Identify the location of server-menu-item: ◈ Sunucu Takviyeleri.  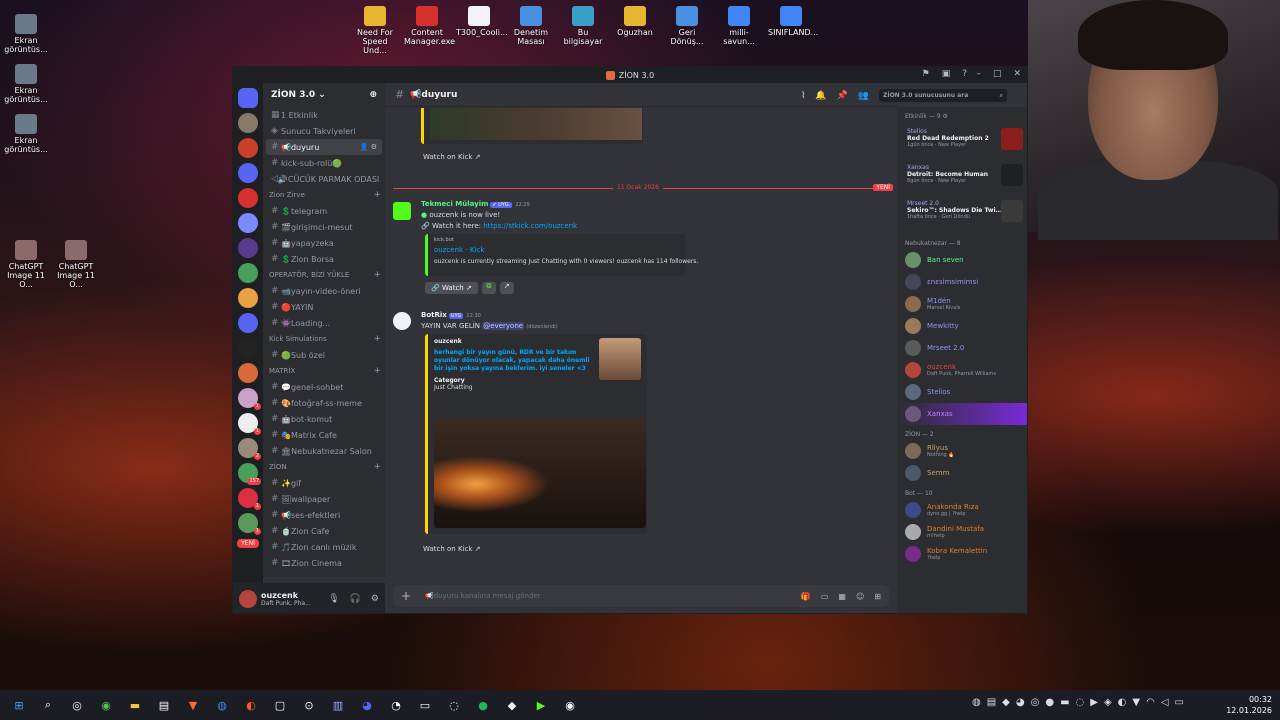
(324, 131).